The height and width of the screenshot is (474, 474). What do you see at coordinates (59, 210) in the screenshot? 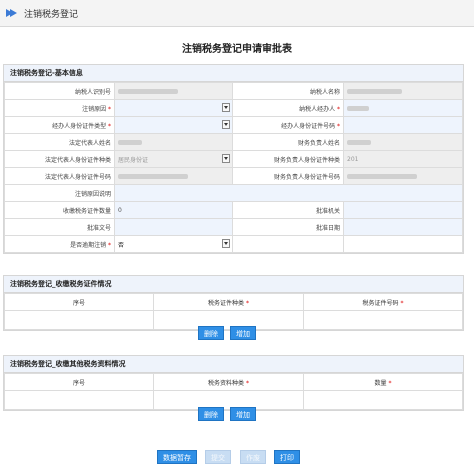
I see `cert-count-label: 收缴税务证件数量` at bounding box center [59, 210].